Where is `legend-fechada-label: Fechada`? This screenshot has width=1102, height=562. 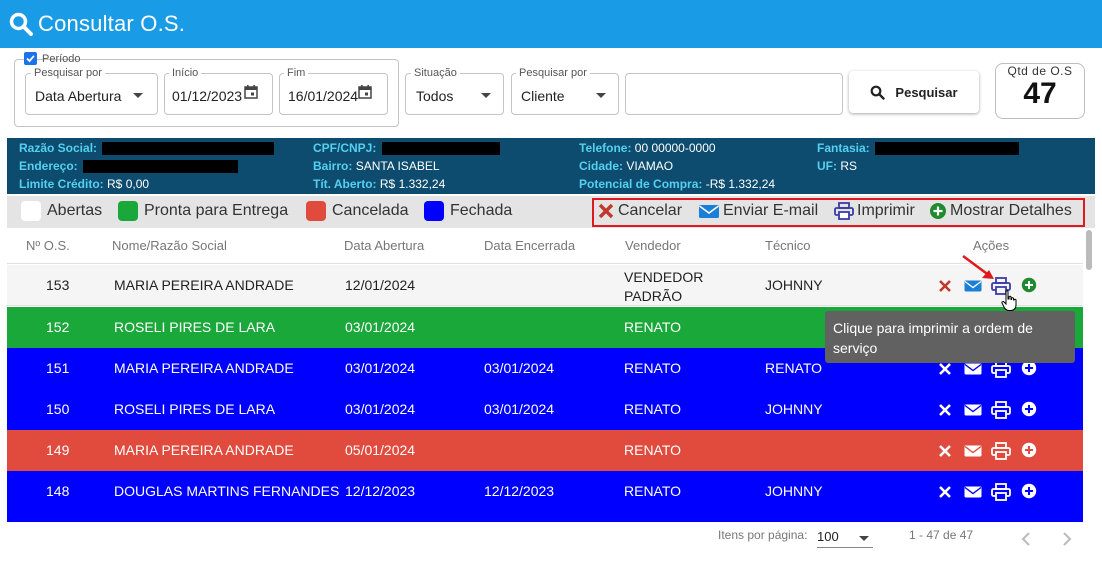 legend-fechada-label: Fechada is located at coordinates (481, 210).